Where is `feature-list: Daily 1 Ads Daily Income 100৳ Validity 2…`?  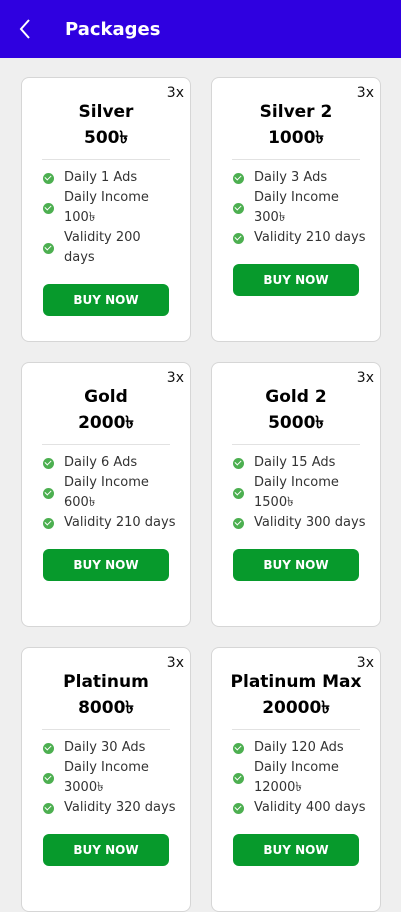
feature-list: Daily 1 Ads Daily Income 100৳ Validity 2… is located at coordinates (97, 214).